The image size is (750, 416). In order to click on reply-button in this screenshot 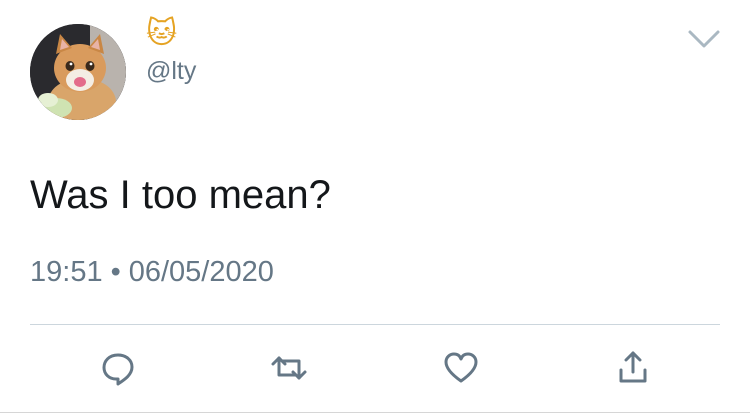, I will do `click(118, 368)`.